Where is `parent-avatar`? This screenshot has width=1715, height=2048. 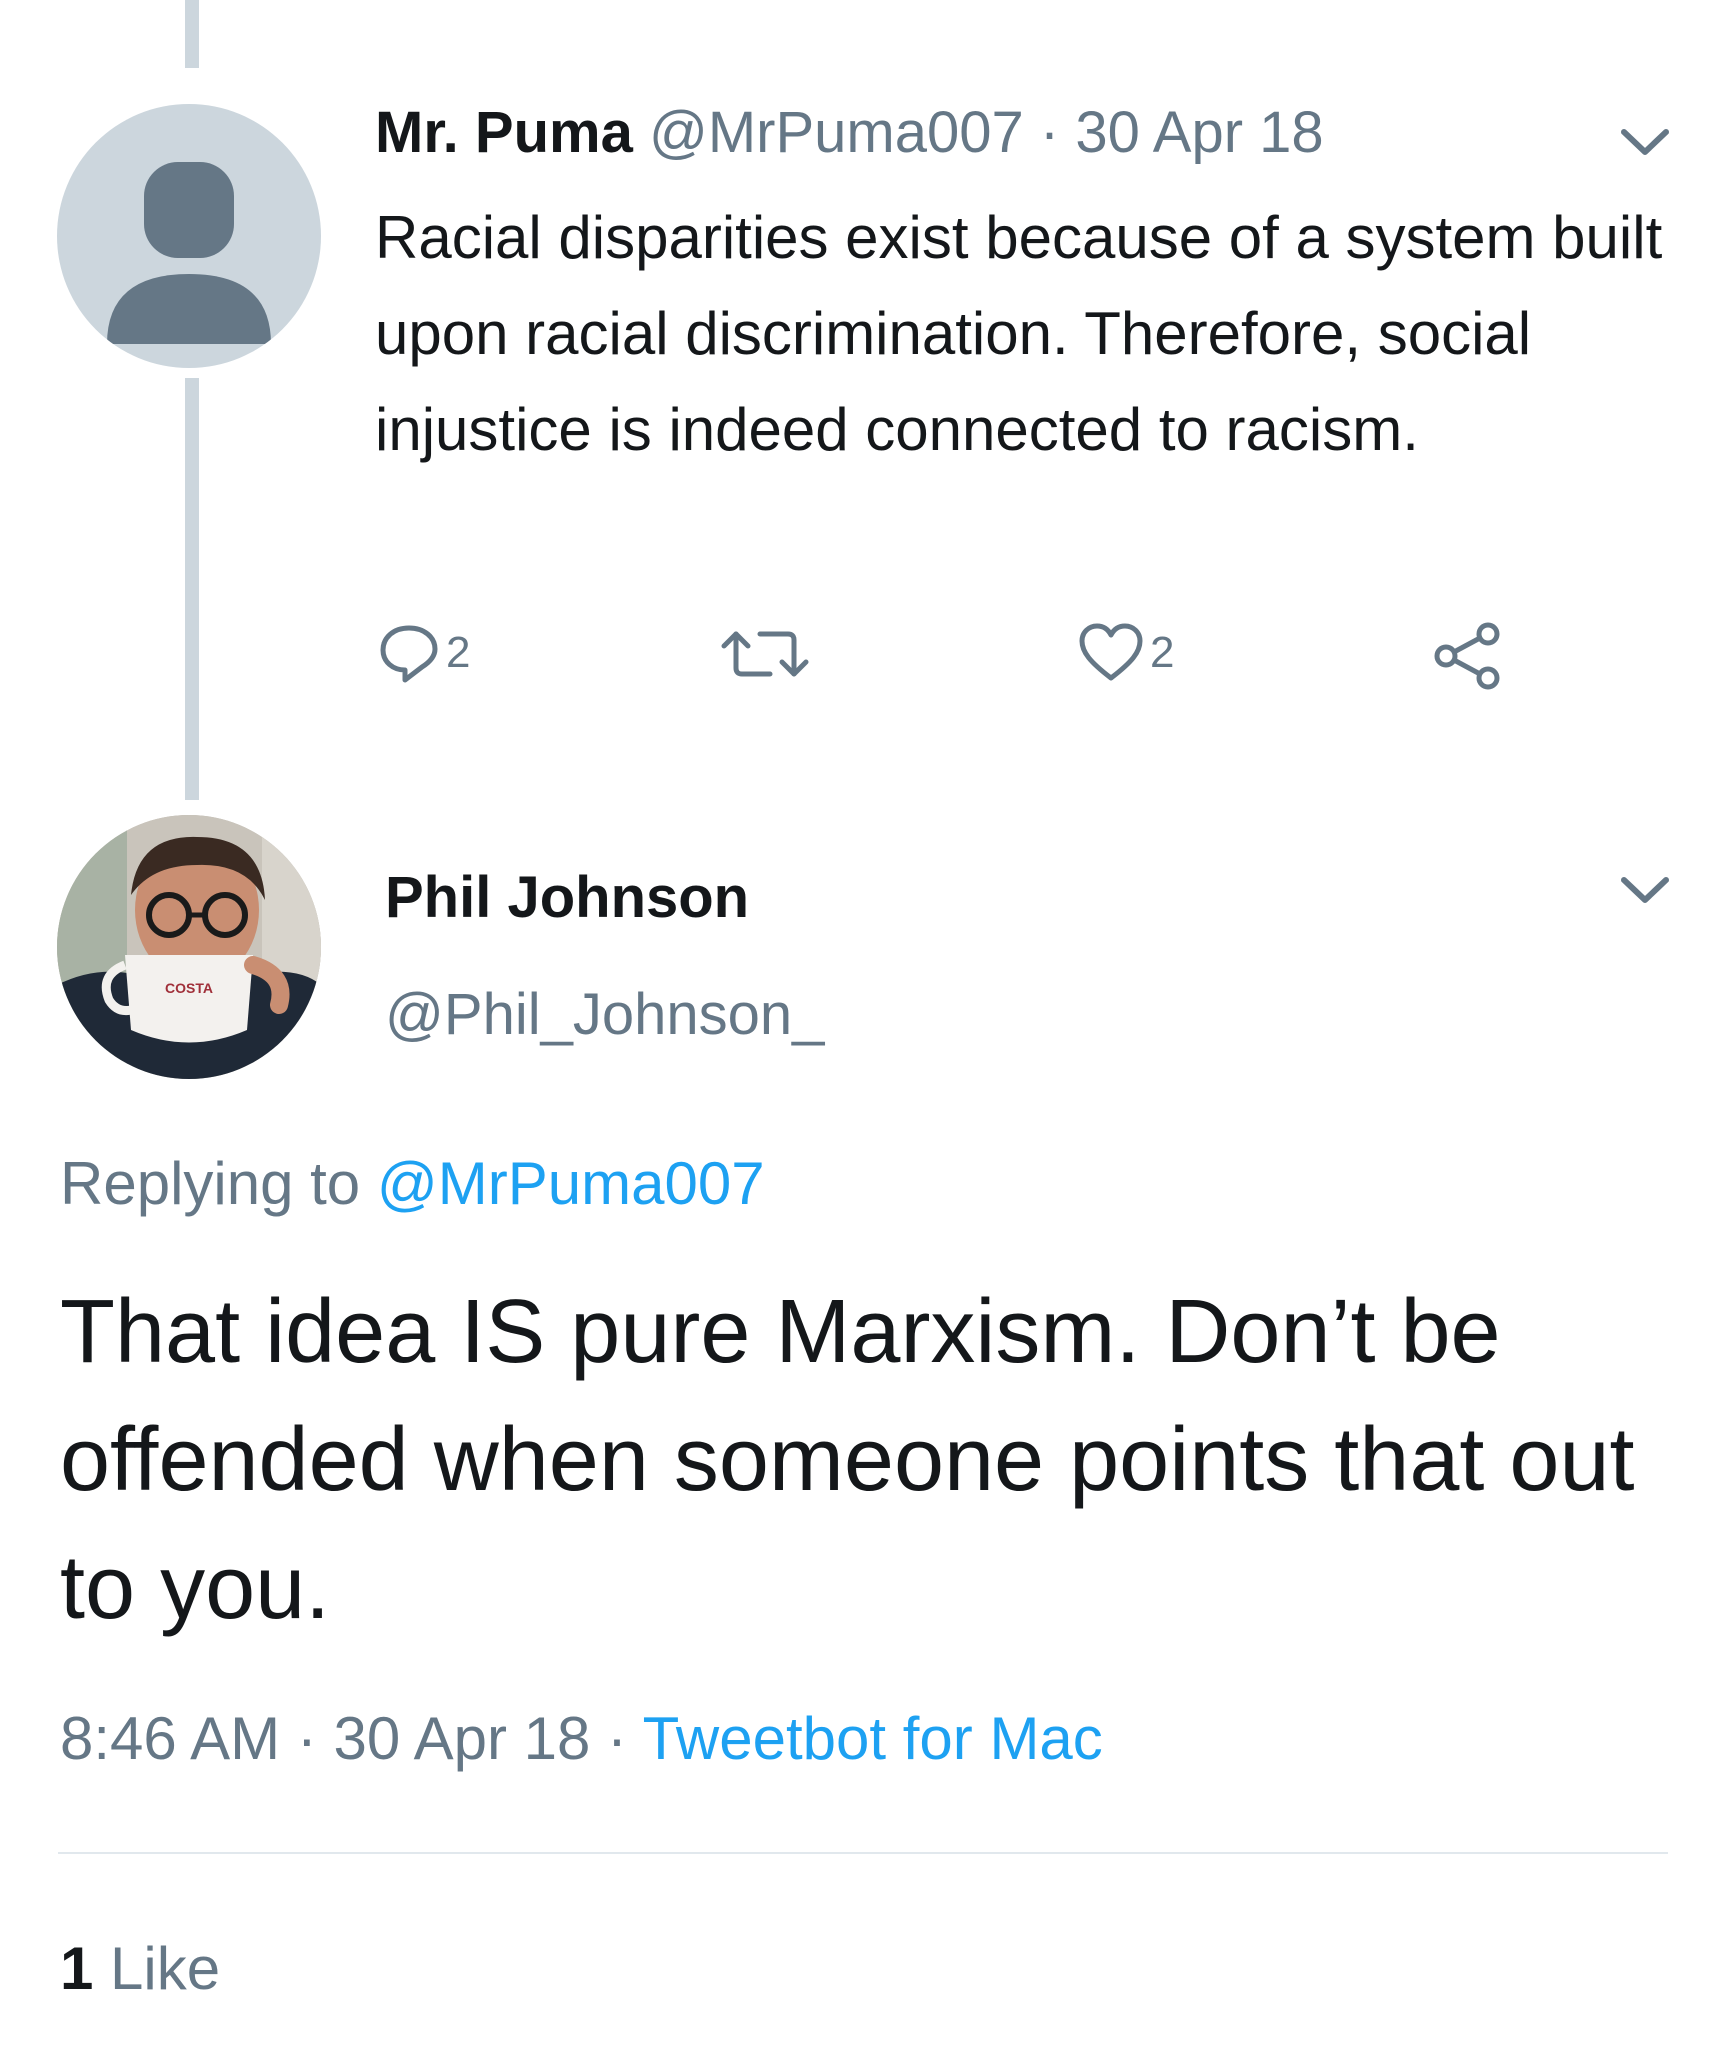 parent-avatar is located at coordinates (189, 236).